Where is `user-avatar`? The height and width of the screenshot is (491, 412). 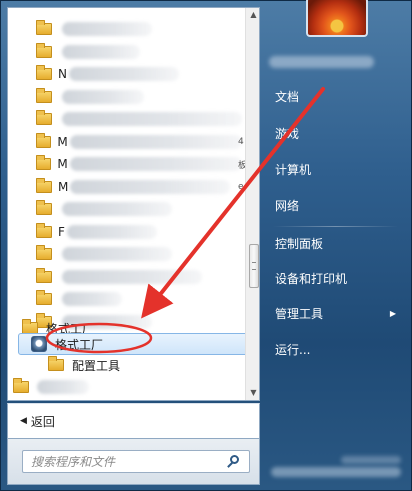
user-avatar is located at coordinates (337, 18).